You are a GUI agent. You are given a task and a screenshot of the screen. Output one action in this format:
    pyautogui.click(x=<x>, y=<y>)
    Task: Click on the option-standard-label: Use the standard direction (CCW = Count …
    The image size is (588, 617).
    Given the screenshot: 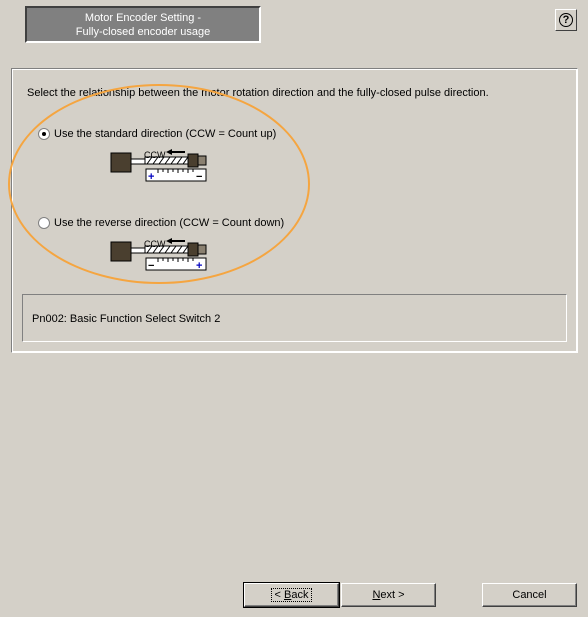 What is the action you would take?
    pyautogui.click(x=165, y=134)
    